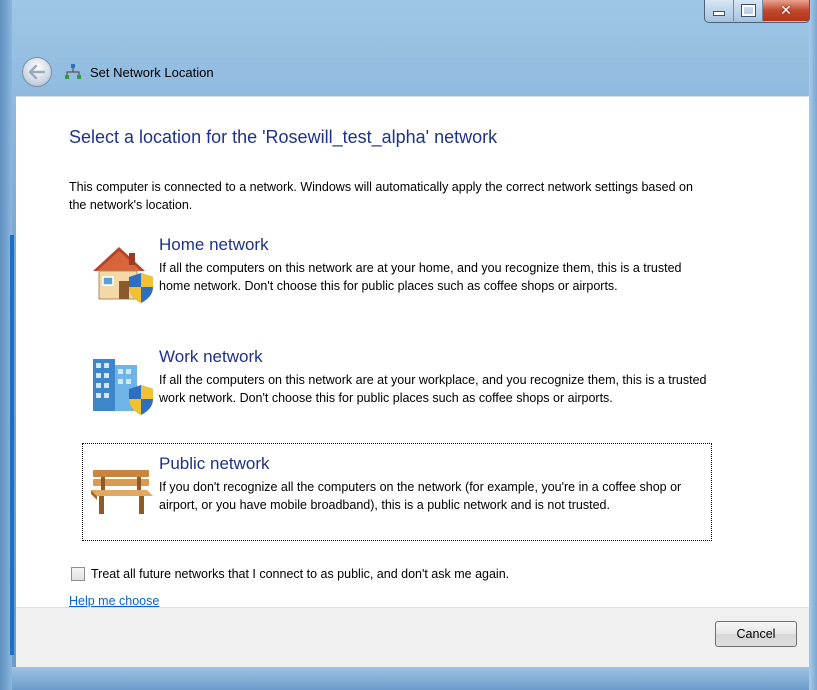 The width and height of the screenshot is (817, 690). I want to click on window-frame-bottom, so click(410, 678).